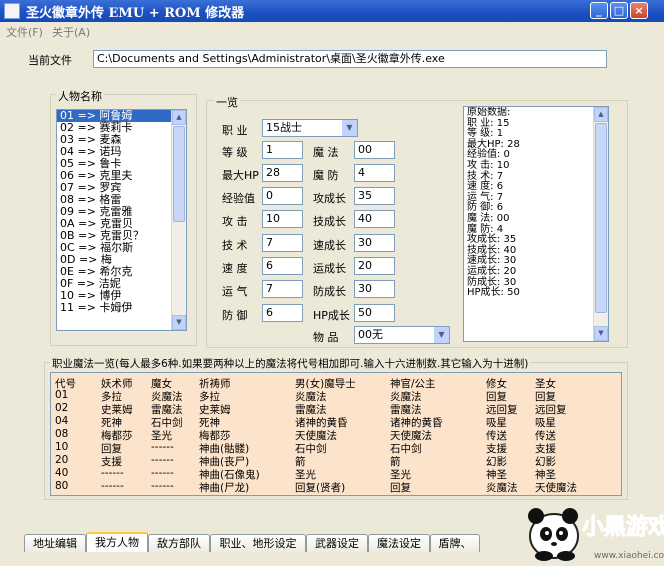 The height and width of the screenshot is (566, 664). Describe the element at coordinates (402, 335) in the screenshot. I see `item-select: 00无 ▼` at that location.